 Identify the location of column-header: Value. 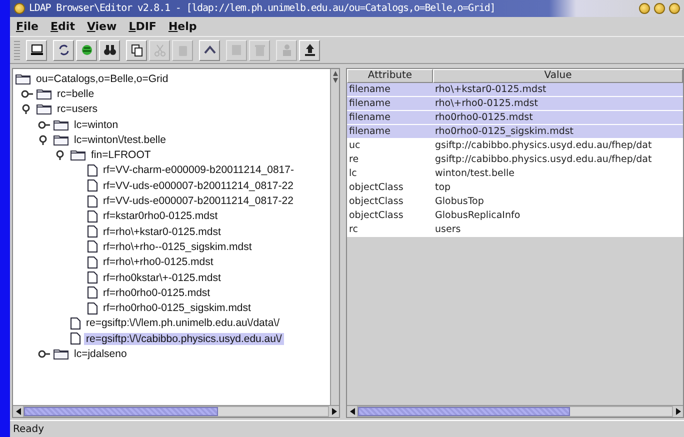
(558, 76).